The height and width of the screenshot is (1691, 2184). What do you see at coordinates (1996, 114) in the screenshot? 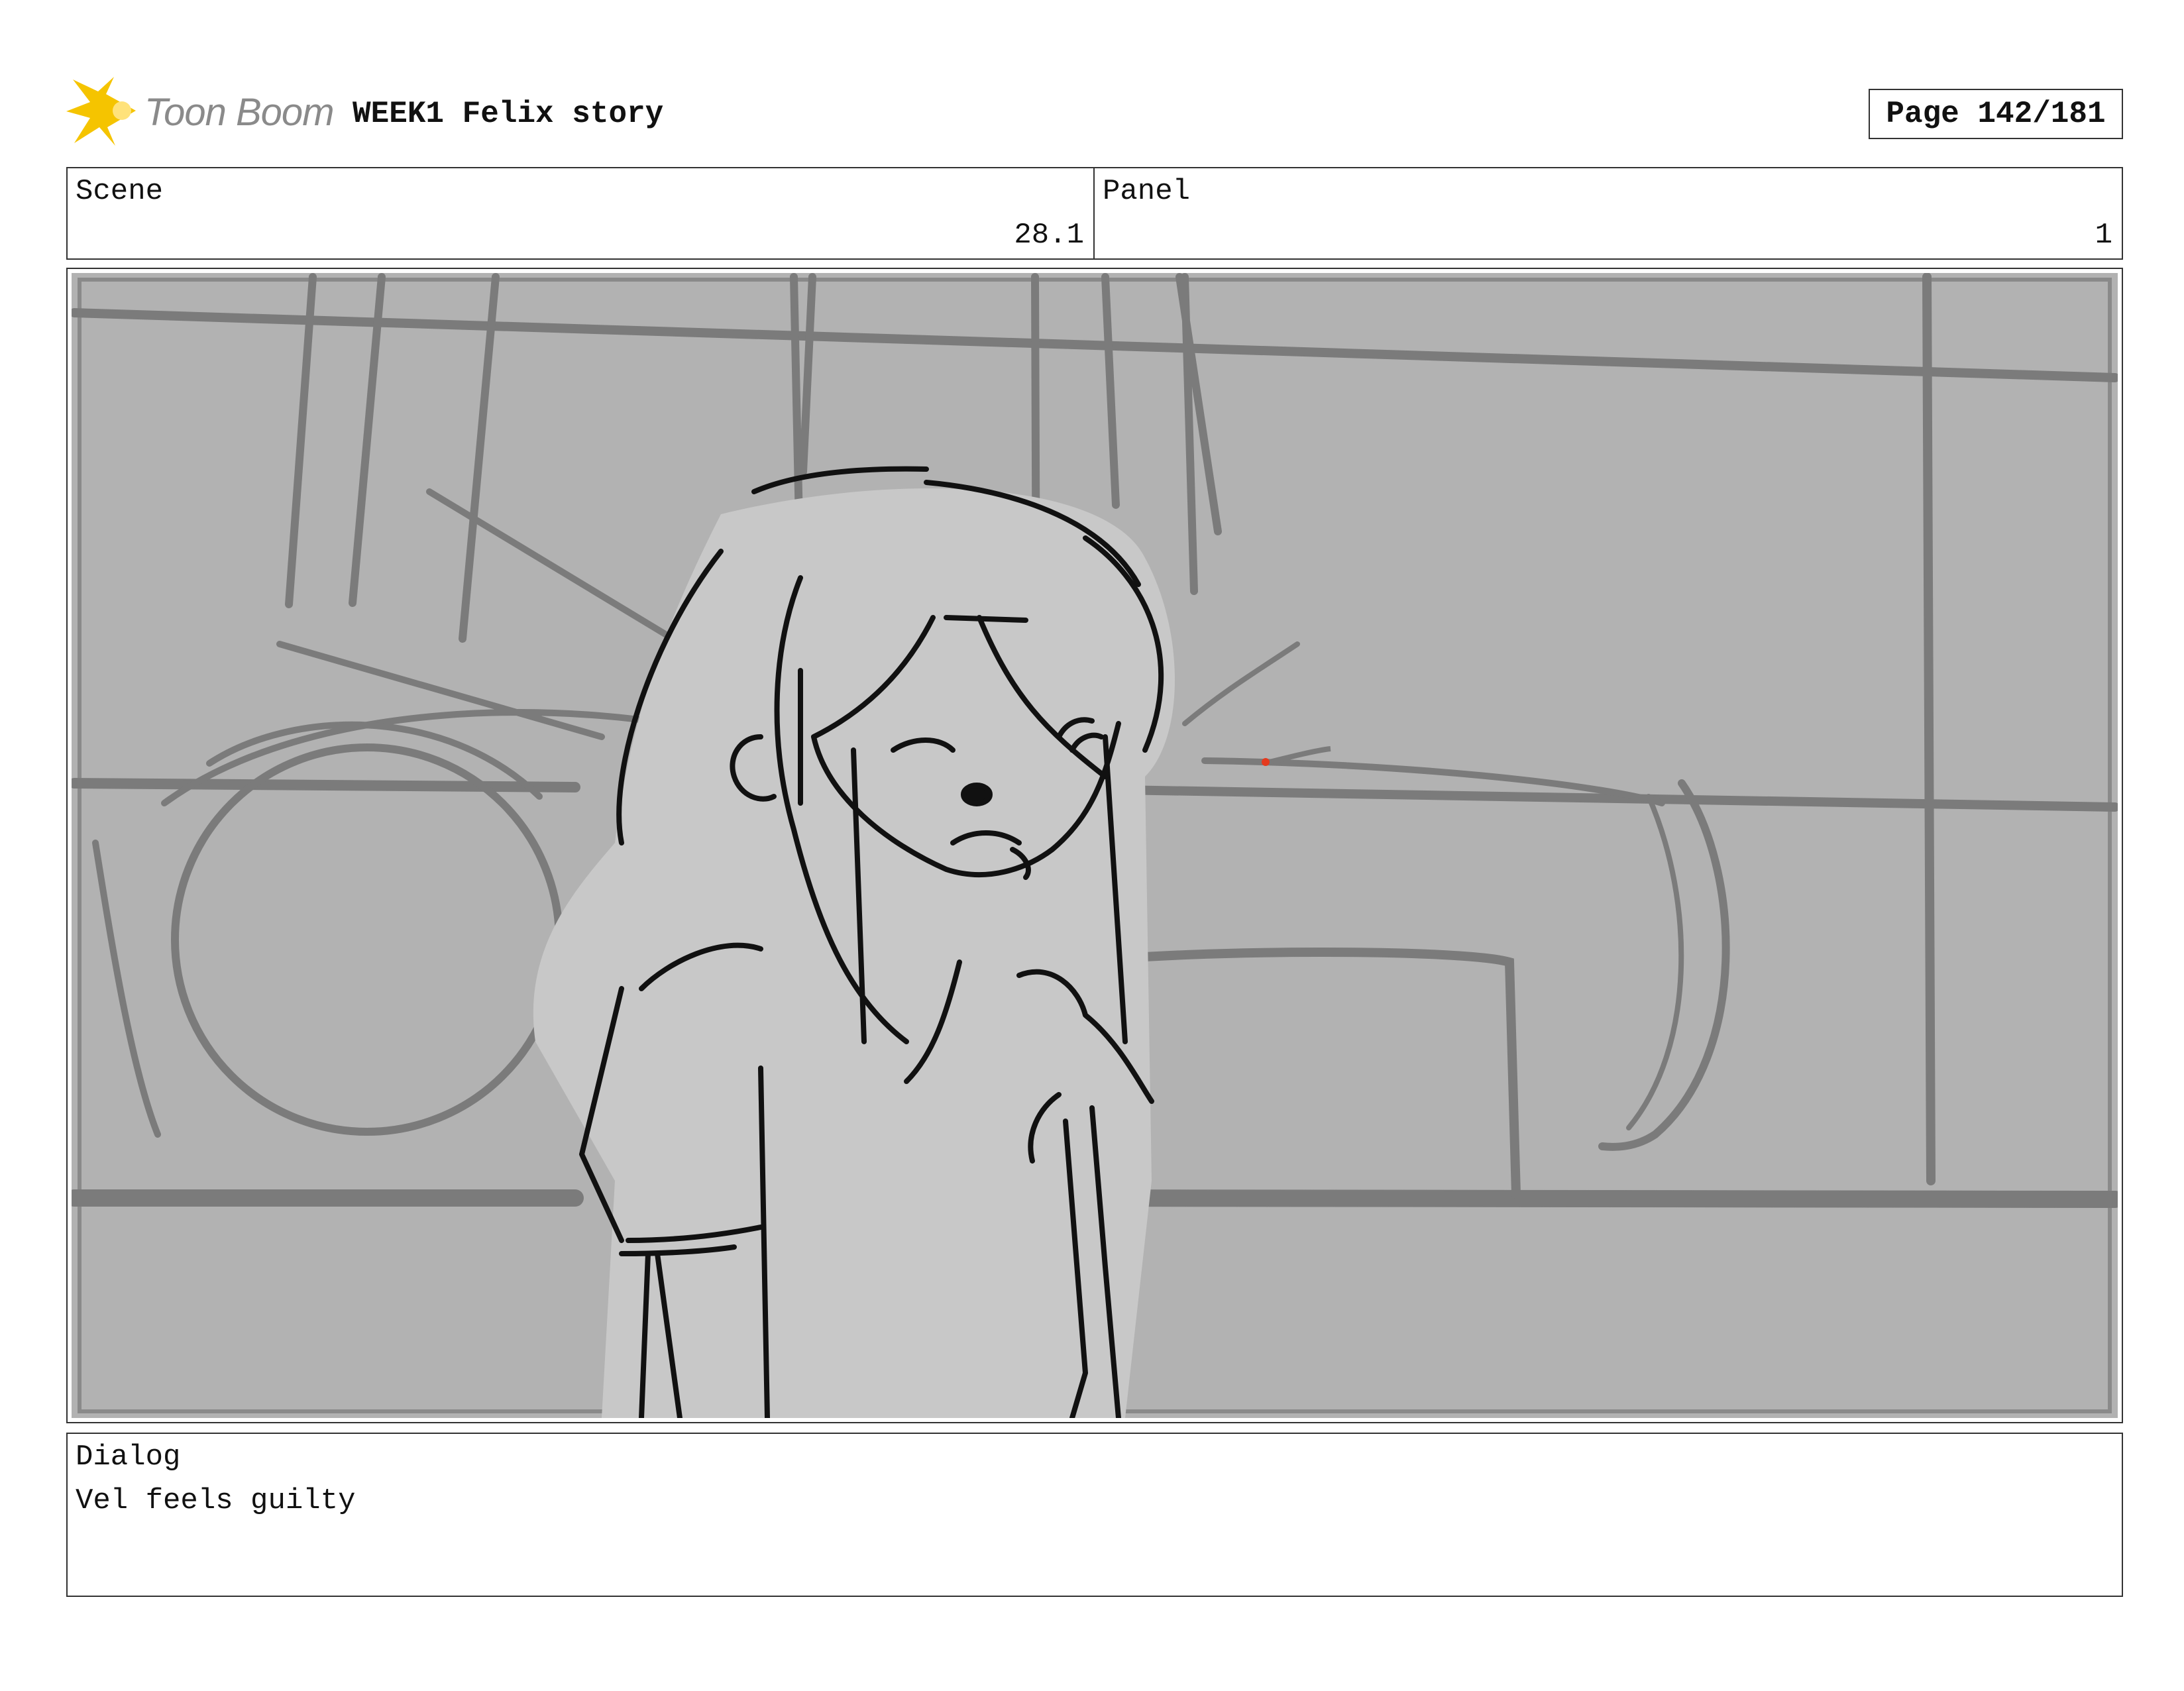
I see `page-indicator: Page 142/181` at bounding box center [1996, 114].